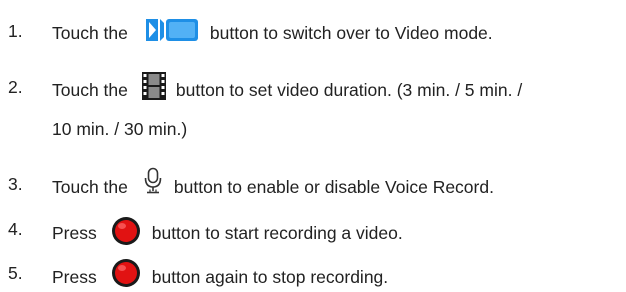  Describe the element at coordinates (220, 275) in the screenshot. I see `step-text: Press button again to stop recording.` at that location.